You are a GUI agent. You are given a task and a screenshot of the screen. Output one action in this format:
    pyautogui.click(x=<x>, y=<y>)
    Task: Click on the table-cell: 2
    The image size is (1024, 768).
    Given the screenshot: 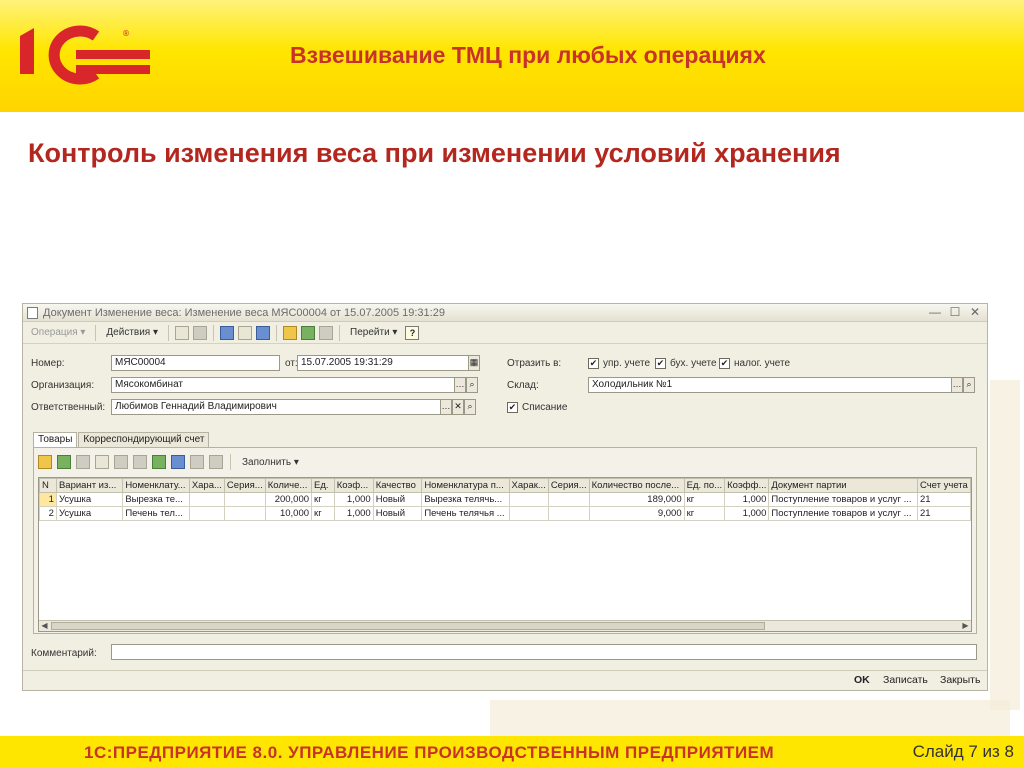 What is the action you would take?
    pyautogui.click(x=48, y=513)
    